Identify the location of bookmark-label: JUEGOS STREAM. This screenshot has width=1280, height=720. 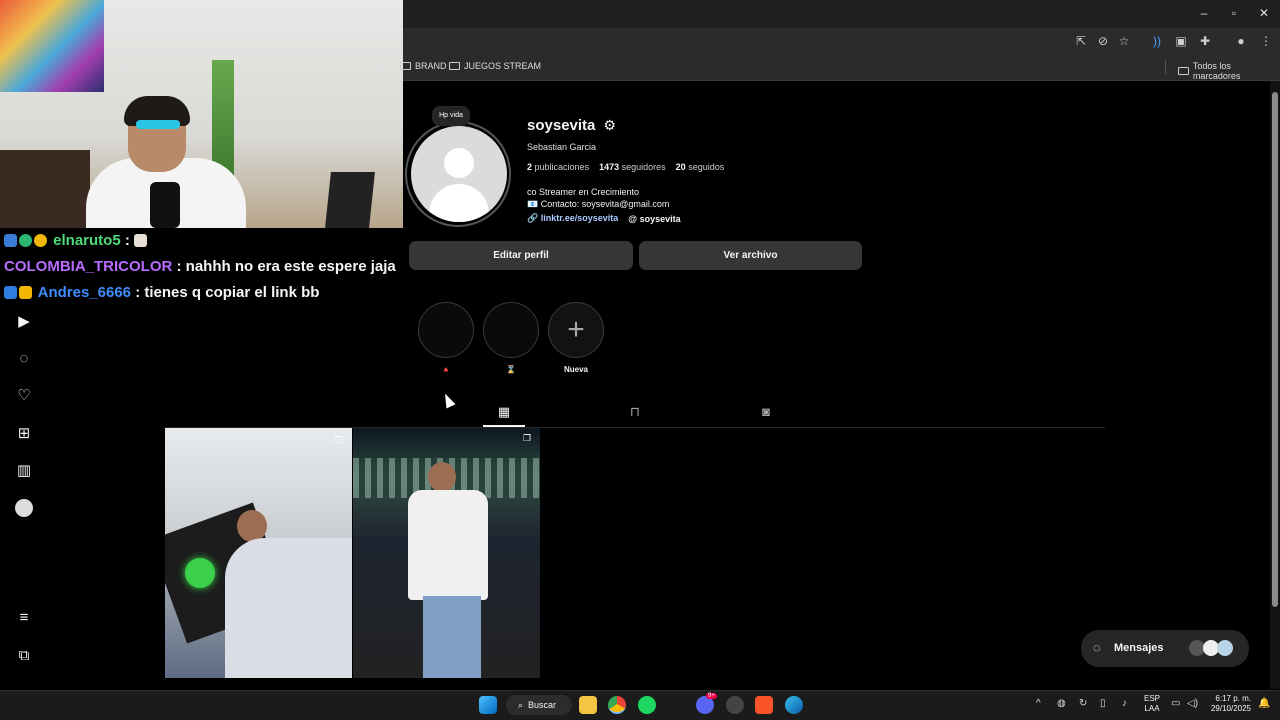
(503, 66).